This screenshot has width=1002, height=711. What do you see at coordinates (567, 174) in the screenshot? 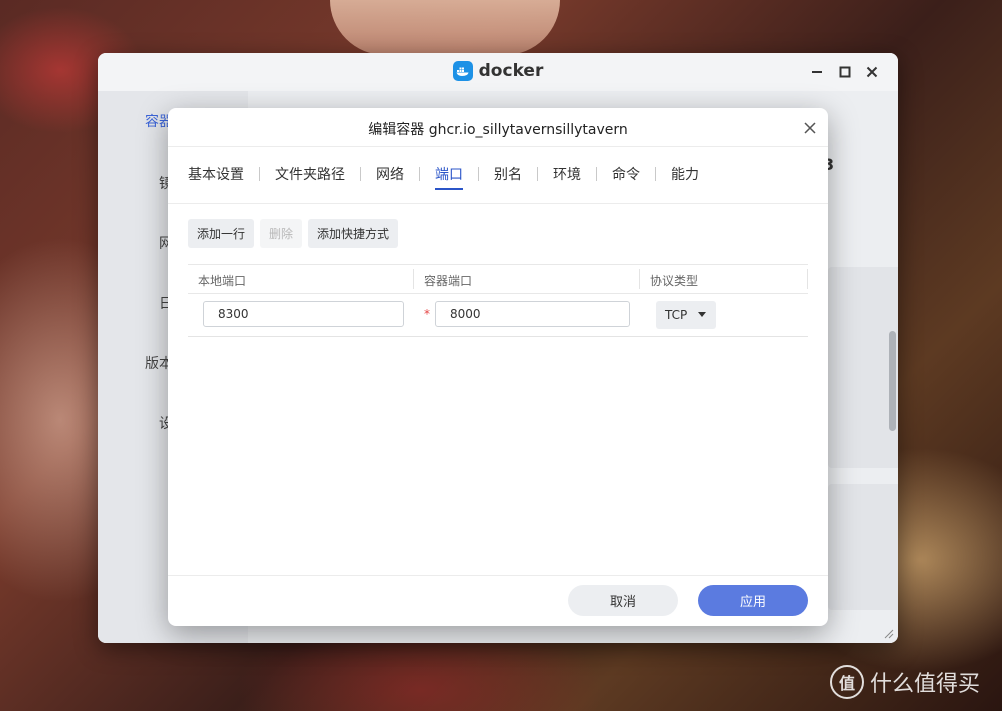
I see `tab-environment: 环境` at bounding box center [567, 174].